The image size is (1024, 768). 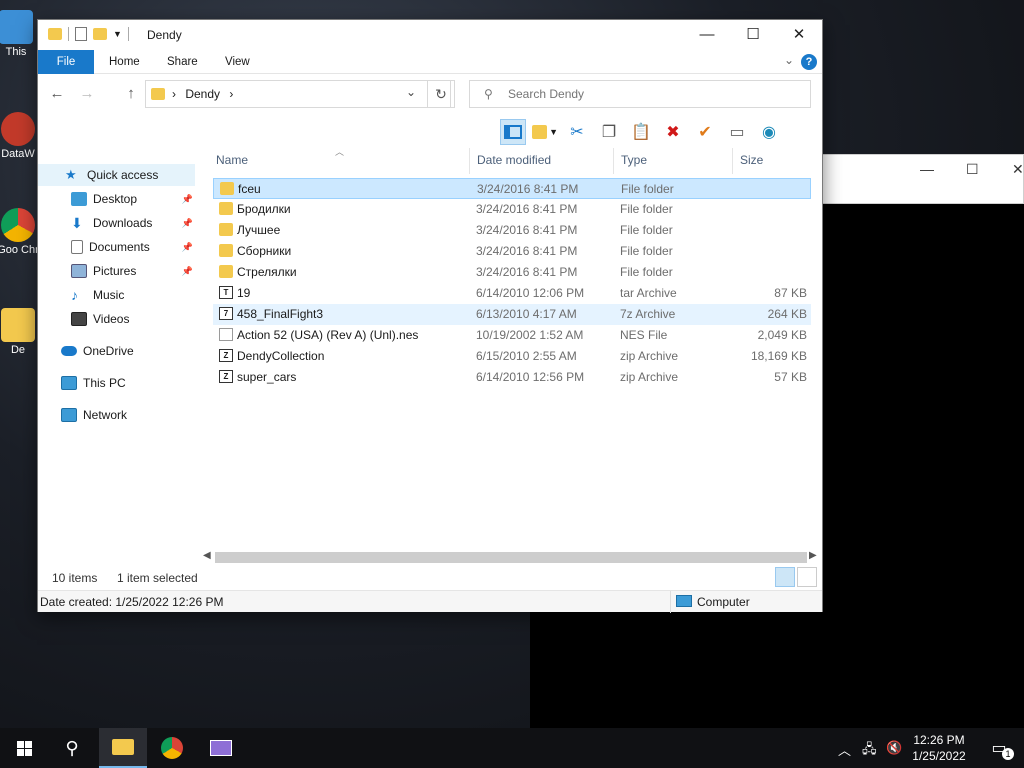 I want to click on tab-share: Share, so click(x=182, y=62).